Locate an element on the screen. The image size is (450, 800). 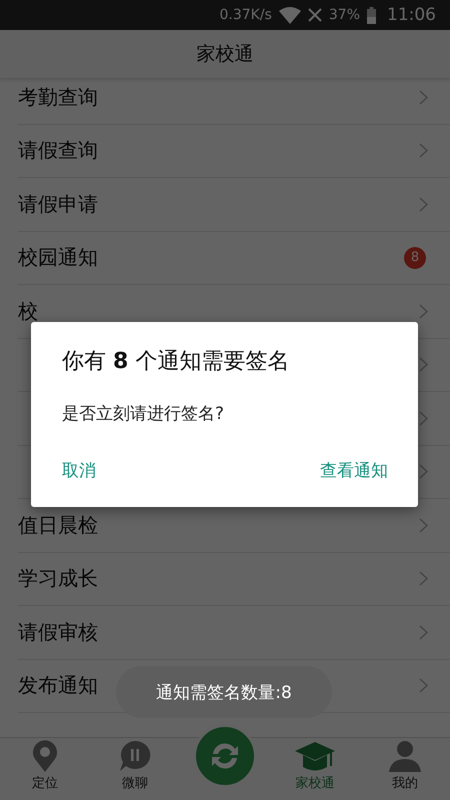
nav-tab: 定位 is located at coordinates (45, 769).